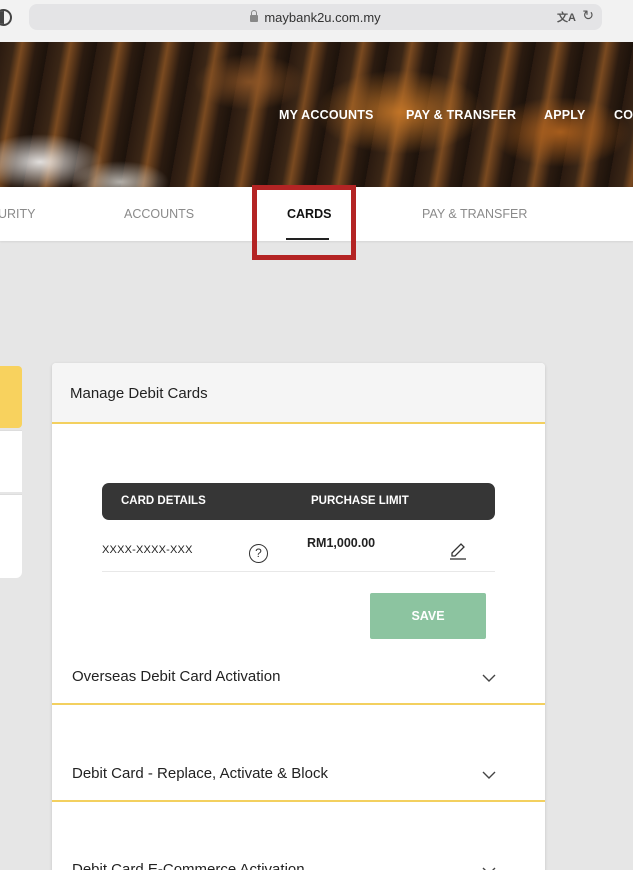 Image resolution: width=633 pixels, height=870 pixels. I want to click on nav-apply: APPLY, so click(565, 115).